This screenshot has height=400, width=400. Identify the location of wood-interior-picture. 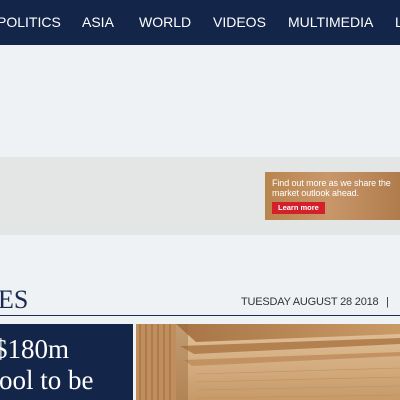
(268, 362).